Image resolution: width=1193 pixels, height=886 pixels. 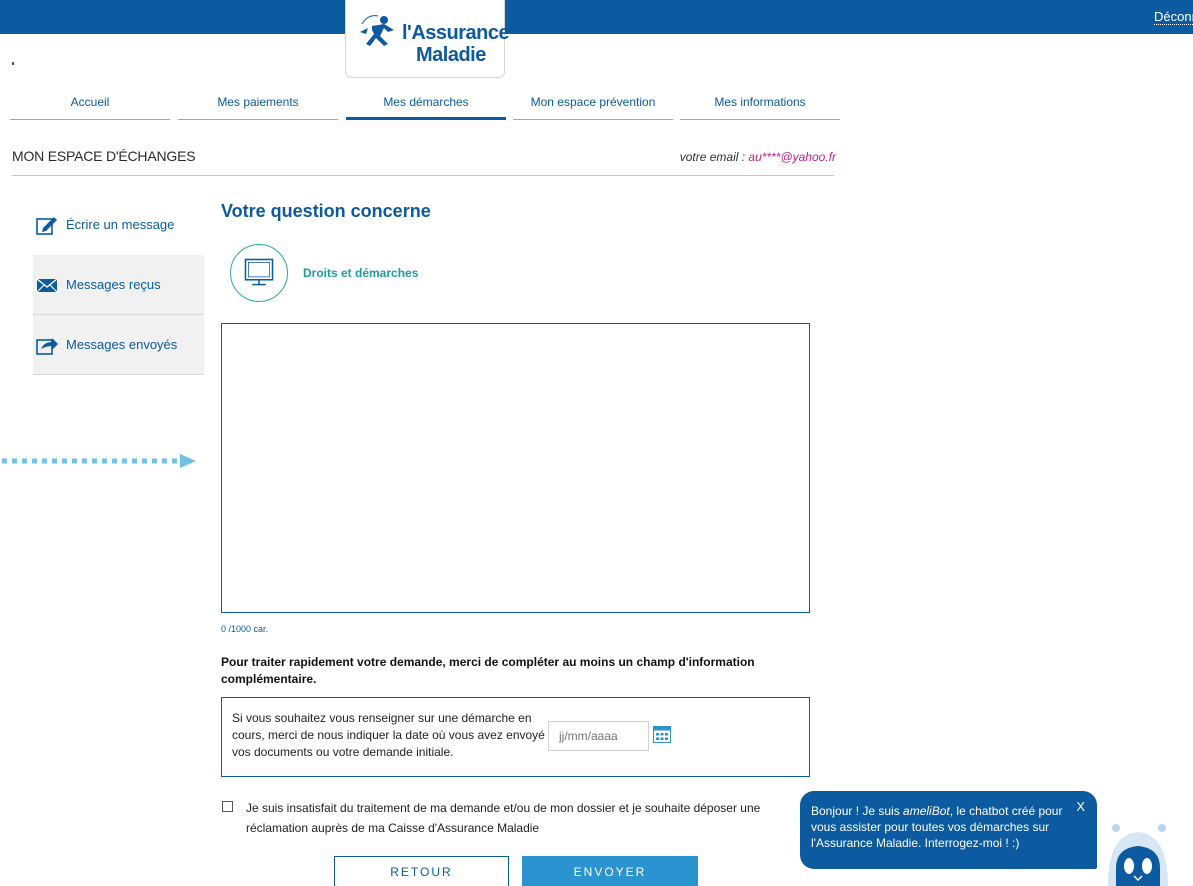 I want to click on nav-tab-label: Mes démarches, so click(x=426, y=102).